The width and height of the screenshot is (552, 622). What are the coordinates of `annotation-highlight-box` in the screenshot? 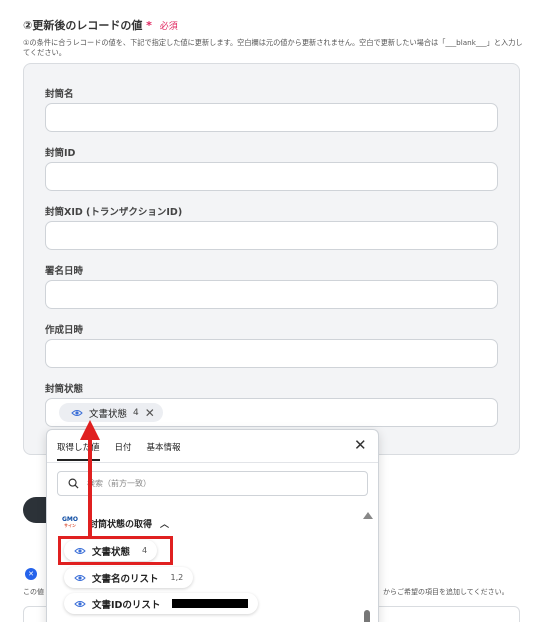 It's located at (115, 550).